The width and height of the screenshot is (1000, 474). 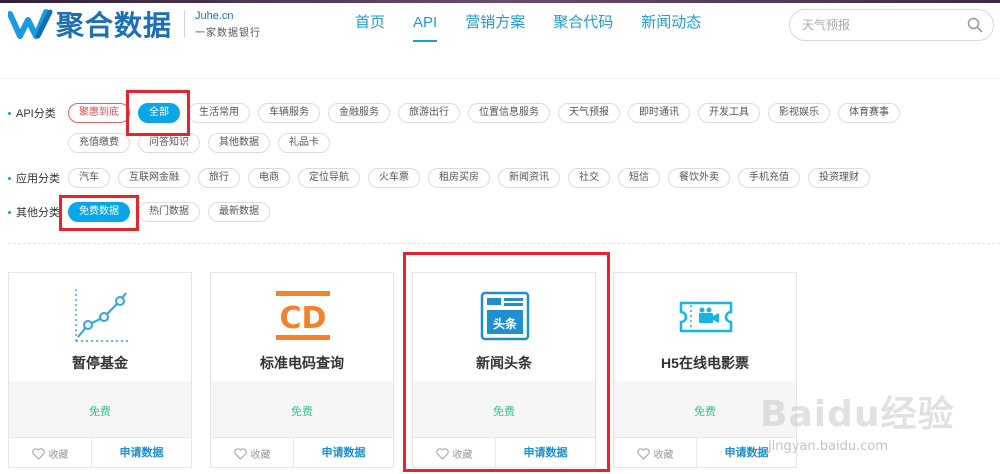 I want to click on tag-life: 生活常用, so click(x=219, y=113).